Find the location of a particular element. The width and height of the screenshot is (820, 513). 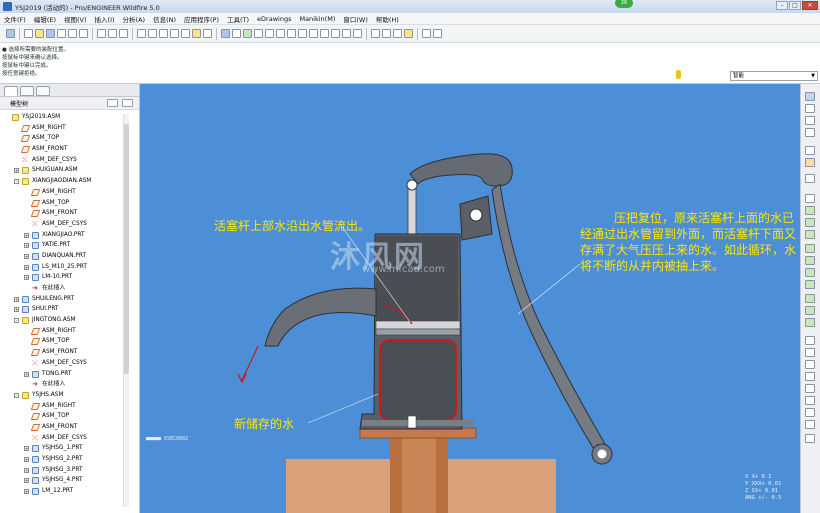

menu-help: 帮助(H) is located at coordinates (387, 19).